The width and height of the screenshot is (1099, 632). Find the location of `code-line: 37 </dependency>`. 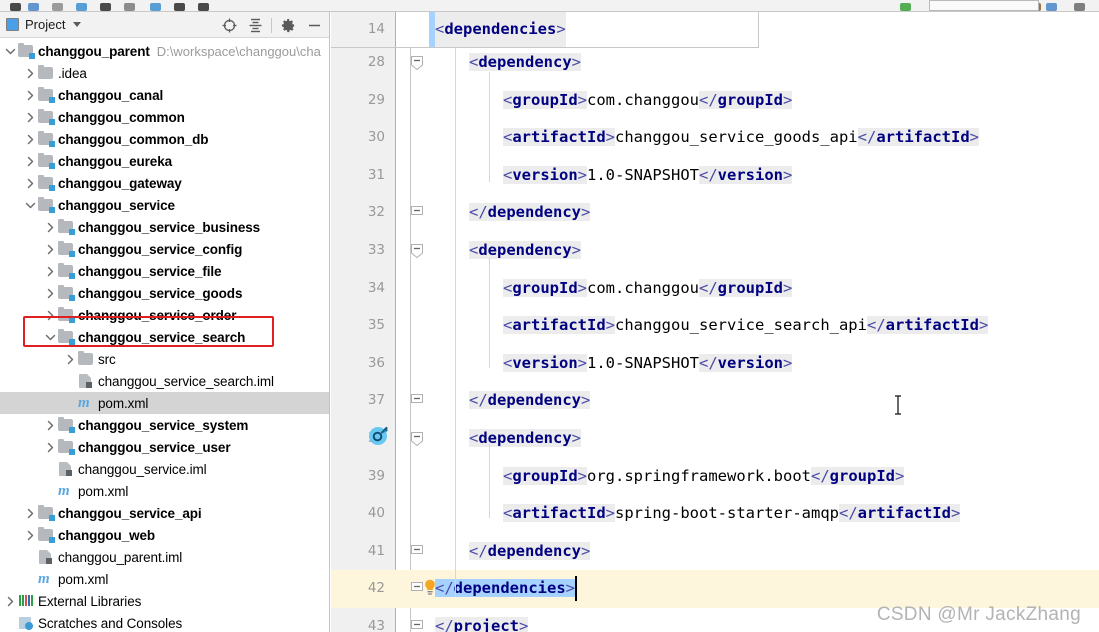

code-line: 37 </dependency> is located at coordinates (715, 401).